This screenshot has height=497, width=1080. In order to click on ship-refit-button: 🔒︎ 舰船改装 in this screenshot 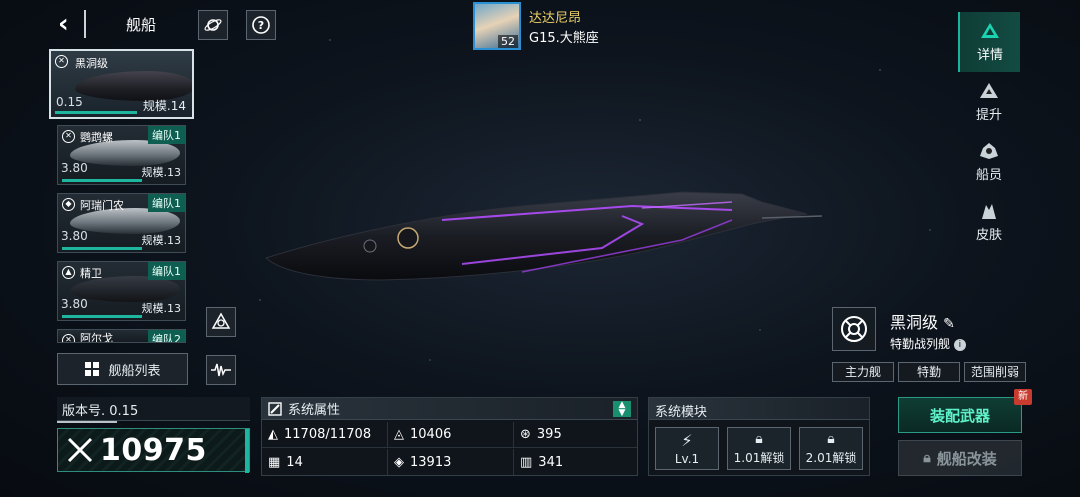, I will do `click(960, 458)`.